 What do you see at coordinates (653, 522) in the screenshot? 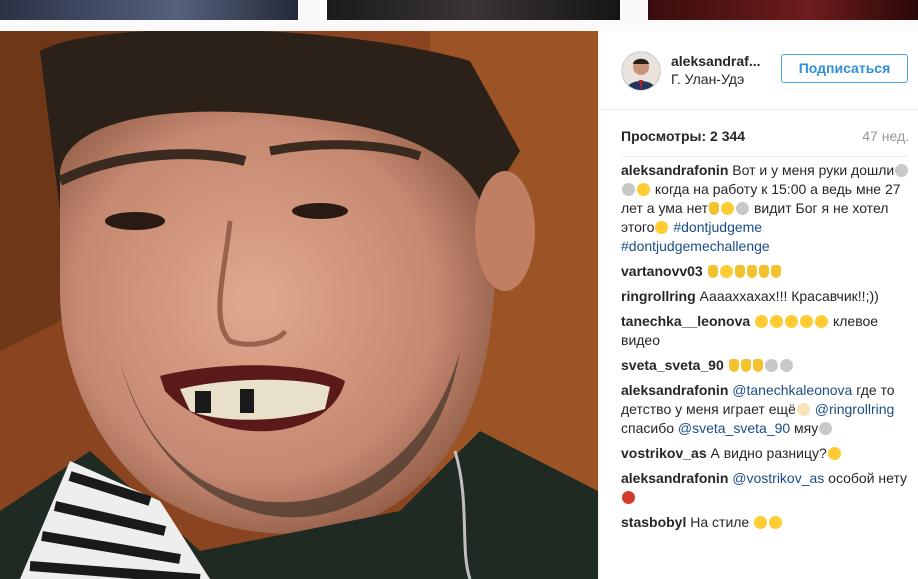
I see `comment-username: stasbobyl` at bounding box center [653, 522].